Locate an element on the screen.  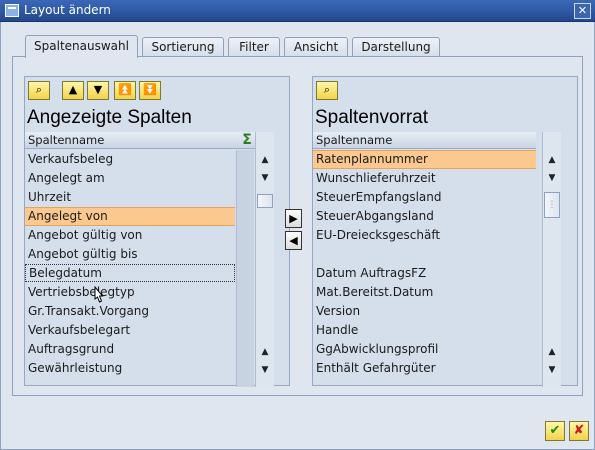
list-item: Enthält Gefahrgüter is located at coordinates (424, 368).